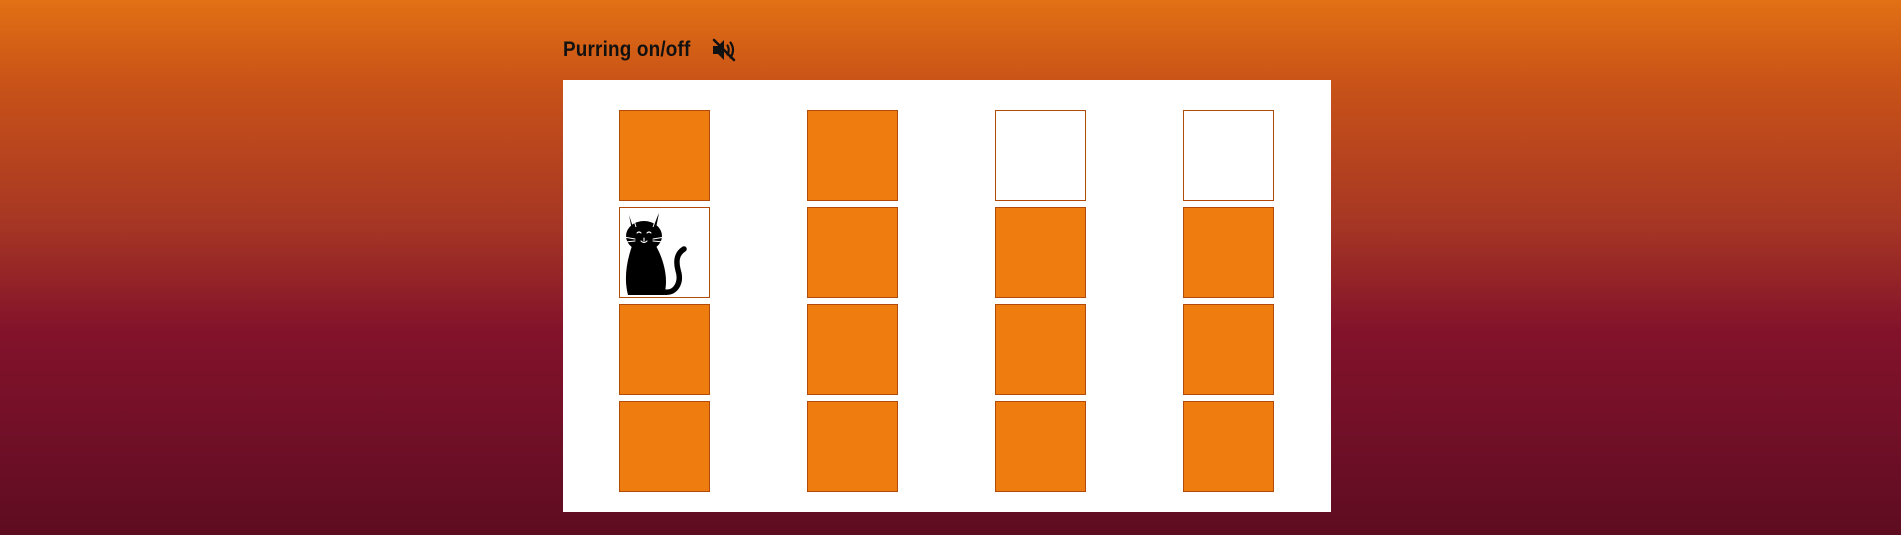 This screenshot has width=1901, height=535. I want to click on tile-r3-c4-filled, so click(1228, 349).